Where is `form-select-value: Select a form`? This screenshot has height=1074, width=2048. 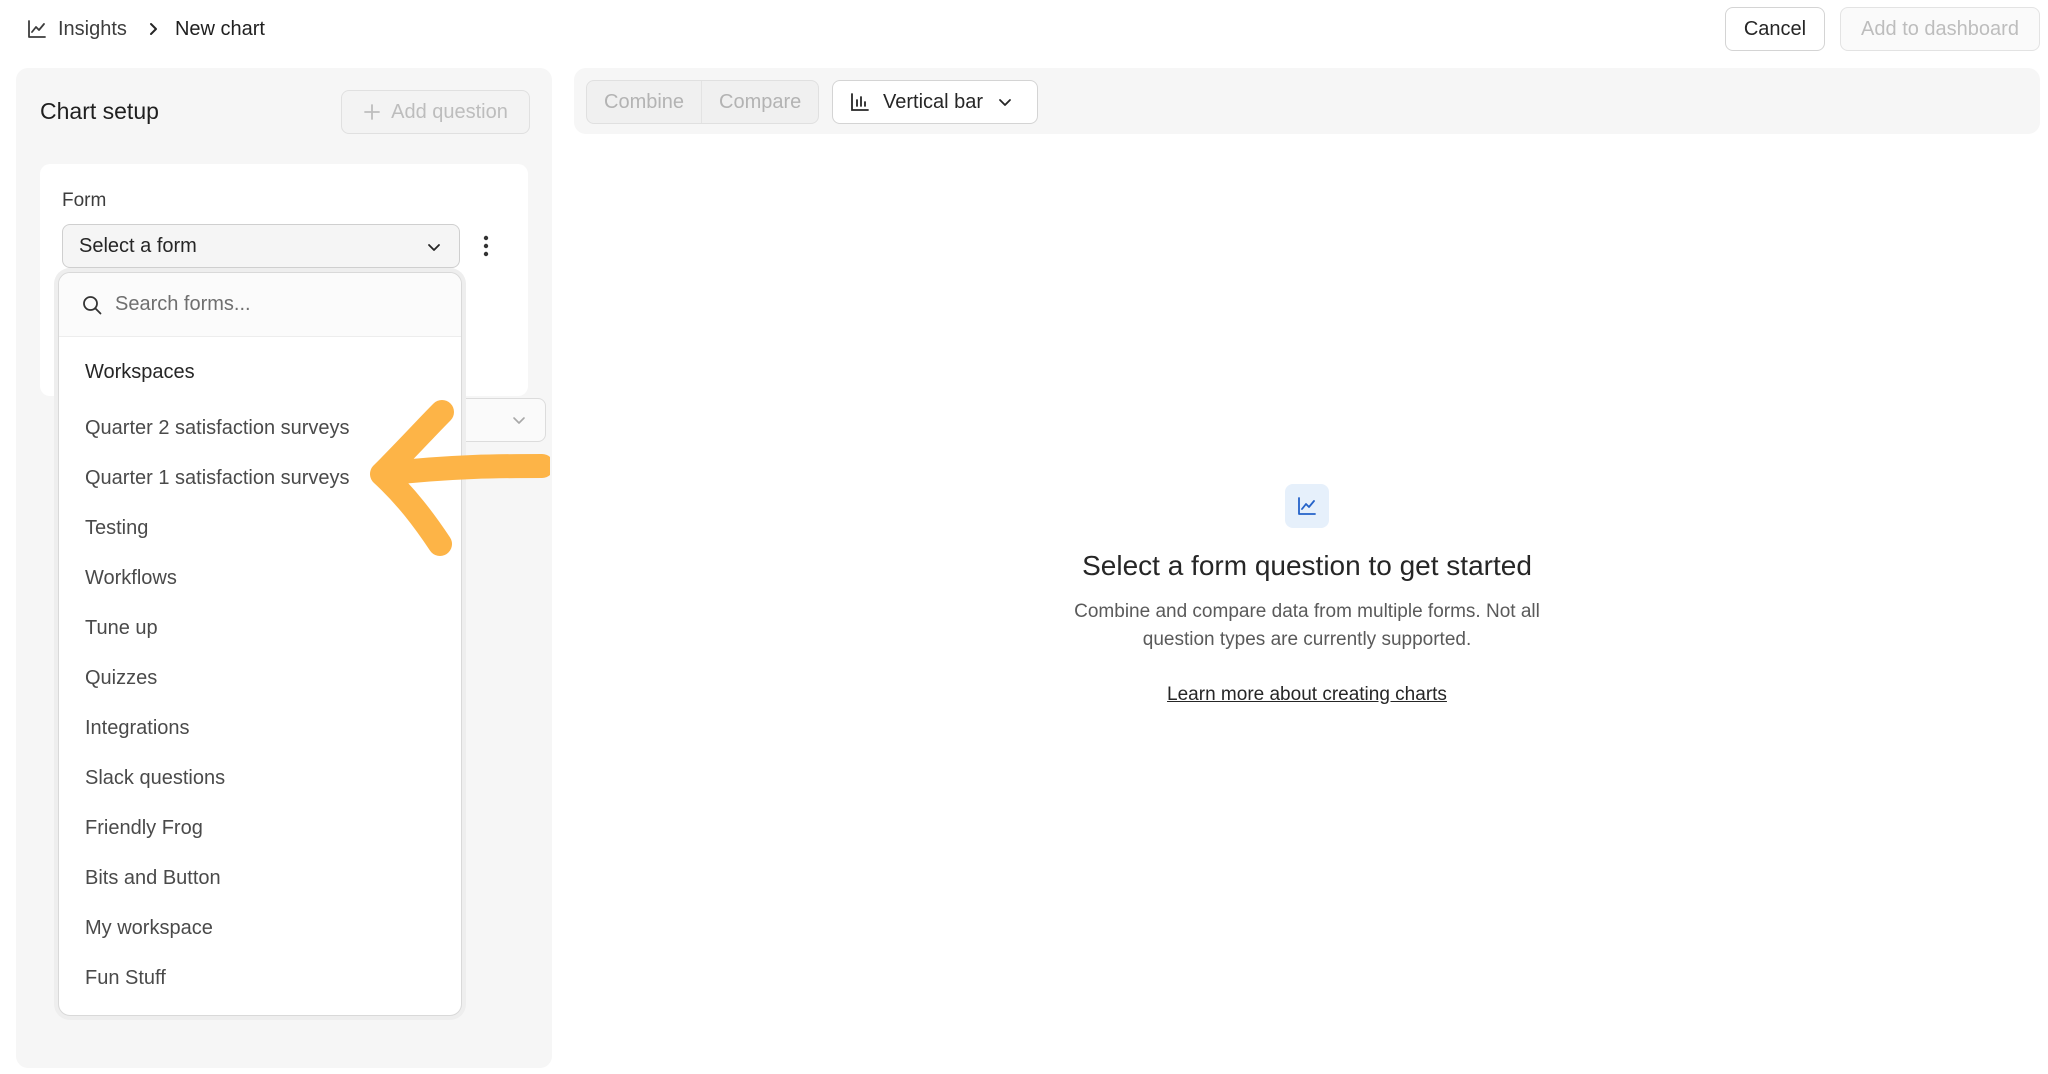
form-select-value: Select a form is located at coordinates (138, 245).